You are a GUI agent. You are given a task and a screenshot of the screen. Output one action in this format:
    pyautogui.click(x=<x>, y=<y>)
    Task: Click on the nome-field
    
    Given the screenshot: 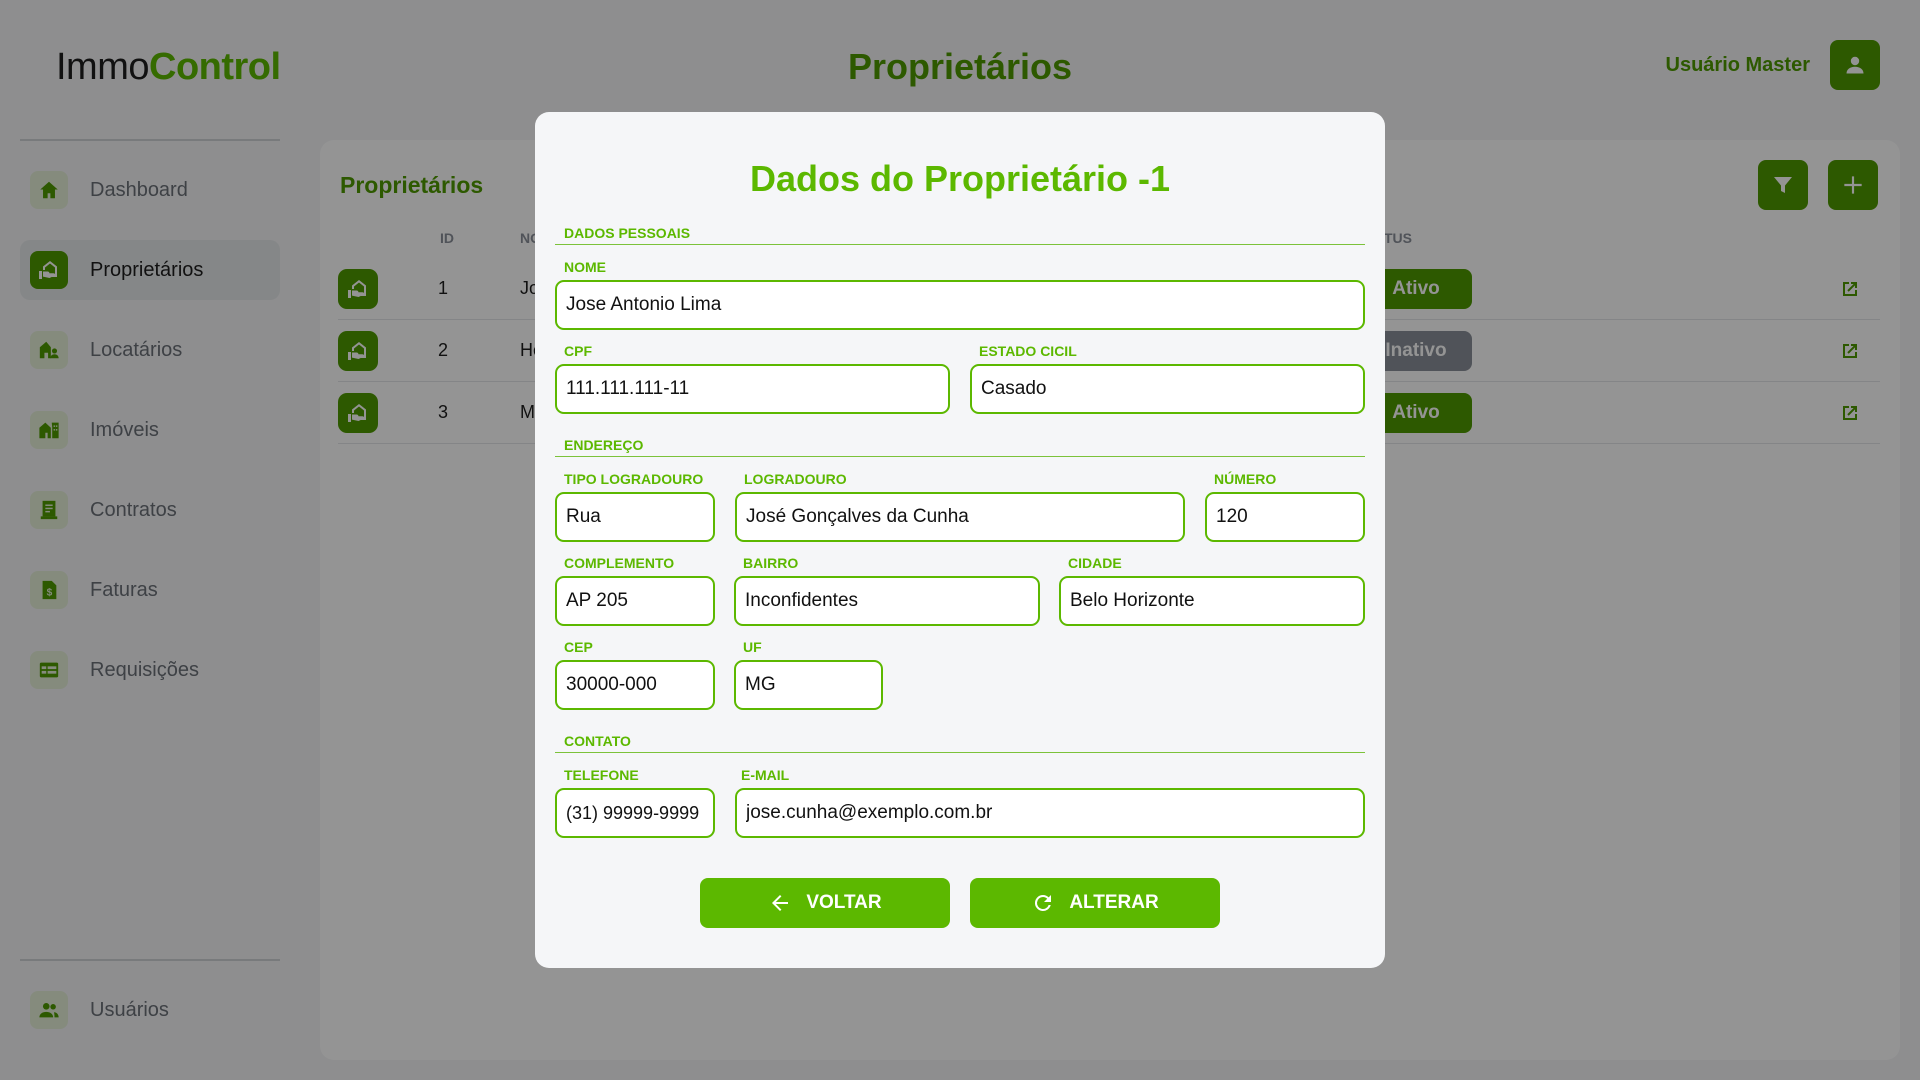 What is the action you would take?
    pyautogui.click(x=960, y=305)
    